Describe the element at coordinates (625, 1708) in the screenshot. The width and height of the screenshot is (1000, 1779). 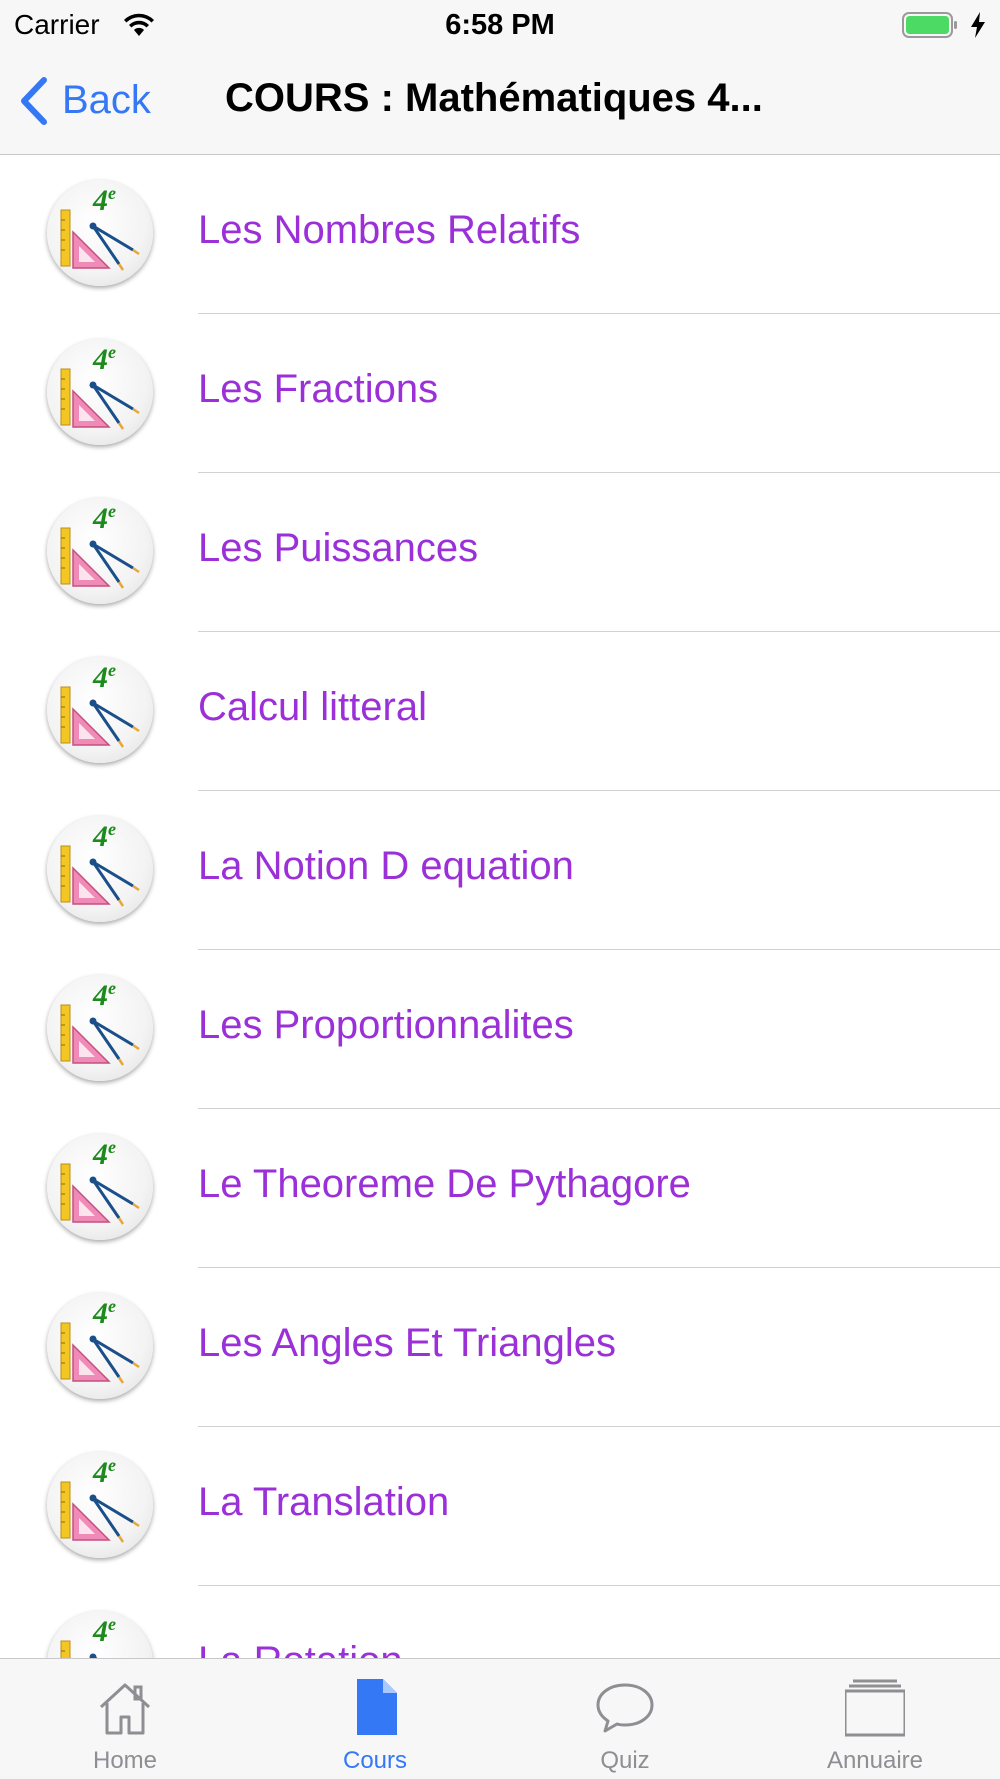
I see `speech-bubble-icon` at that location.